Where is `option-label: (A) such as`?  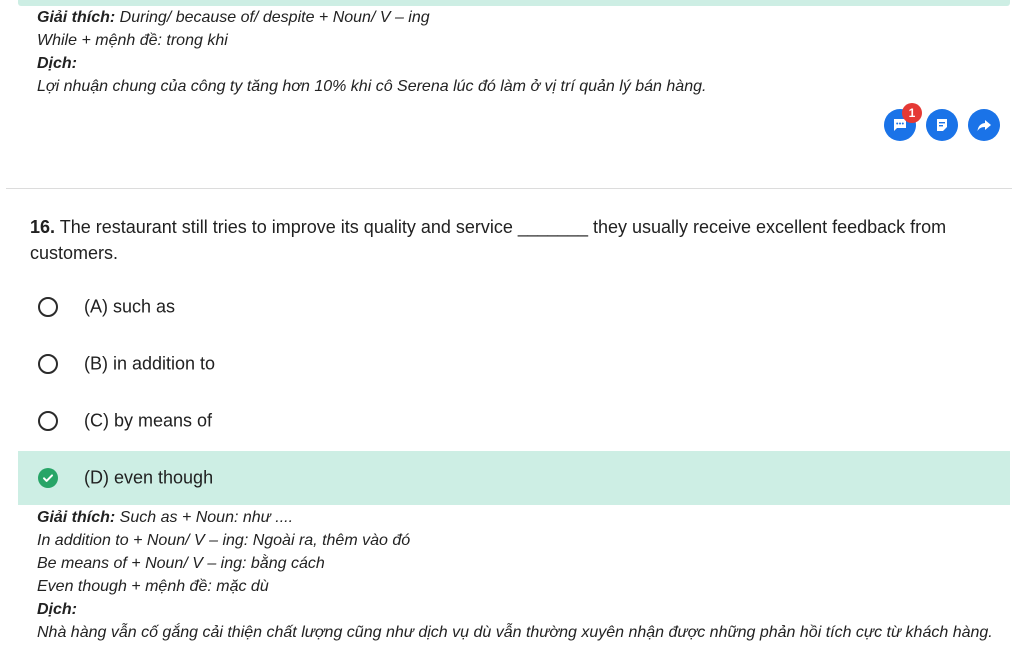 option-label: (A) such as is located at coordinates (130, 306).